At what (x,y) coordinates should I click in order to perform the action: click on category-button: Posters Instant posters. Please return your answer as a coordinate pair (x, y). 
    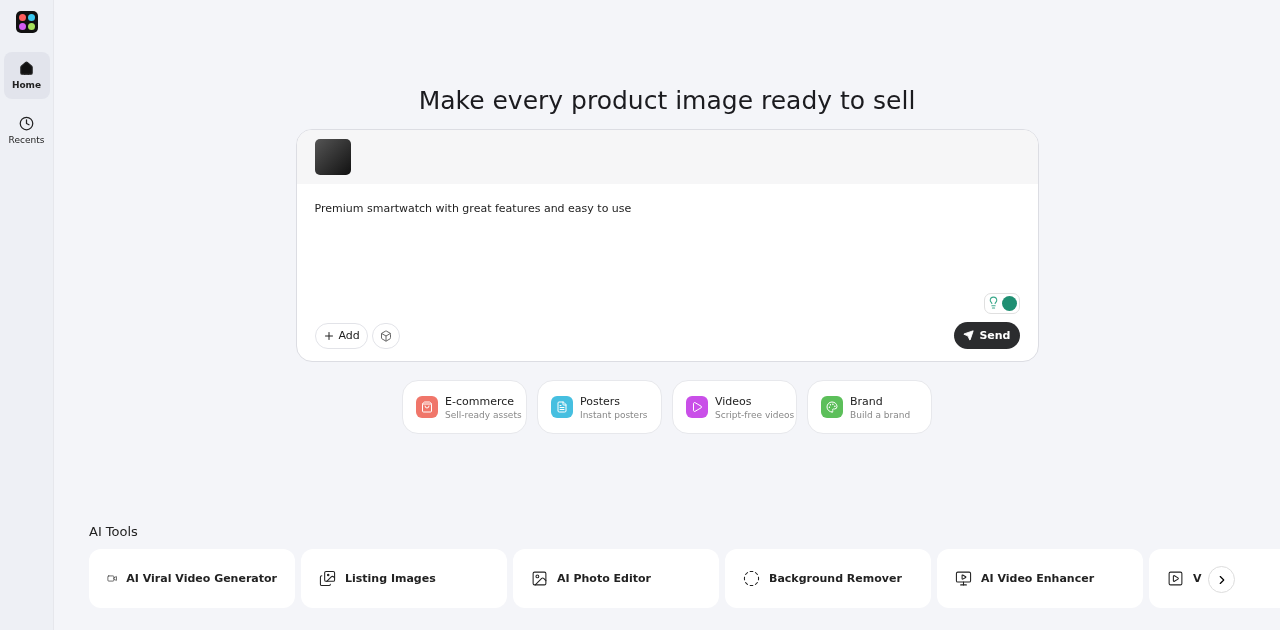
    Looking at the image, I should click on (599, 407).